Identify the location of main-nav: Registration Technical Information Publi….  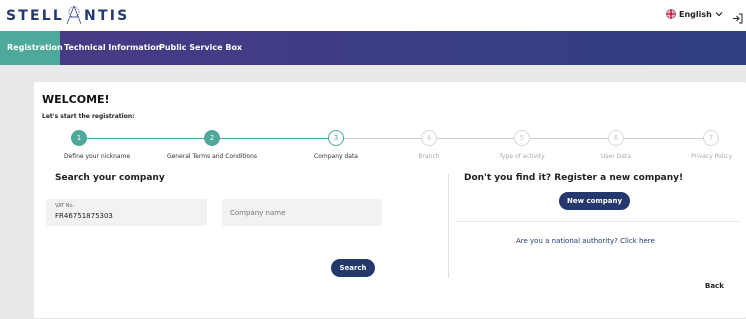
(373, 48).